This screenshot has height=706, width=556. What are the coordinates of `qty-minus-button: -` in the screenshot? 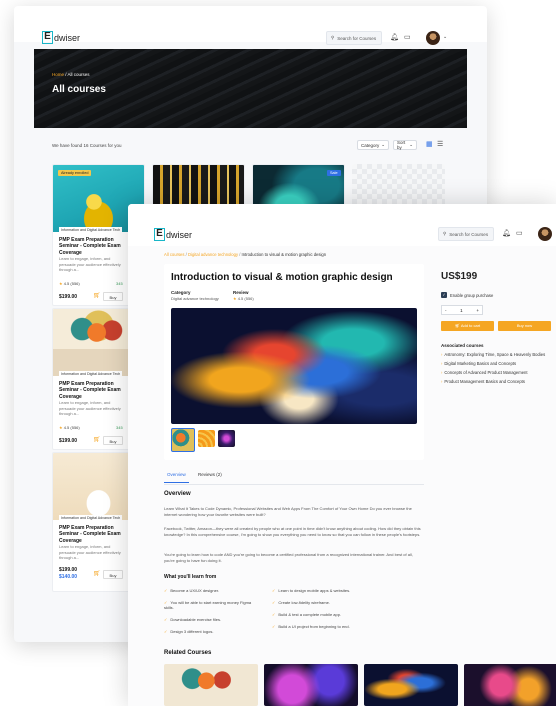 It's located at (446, 310).